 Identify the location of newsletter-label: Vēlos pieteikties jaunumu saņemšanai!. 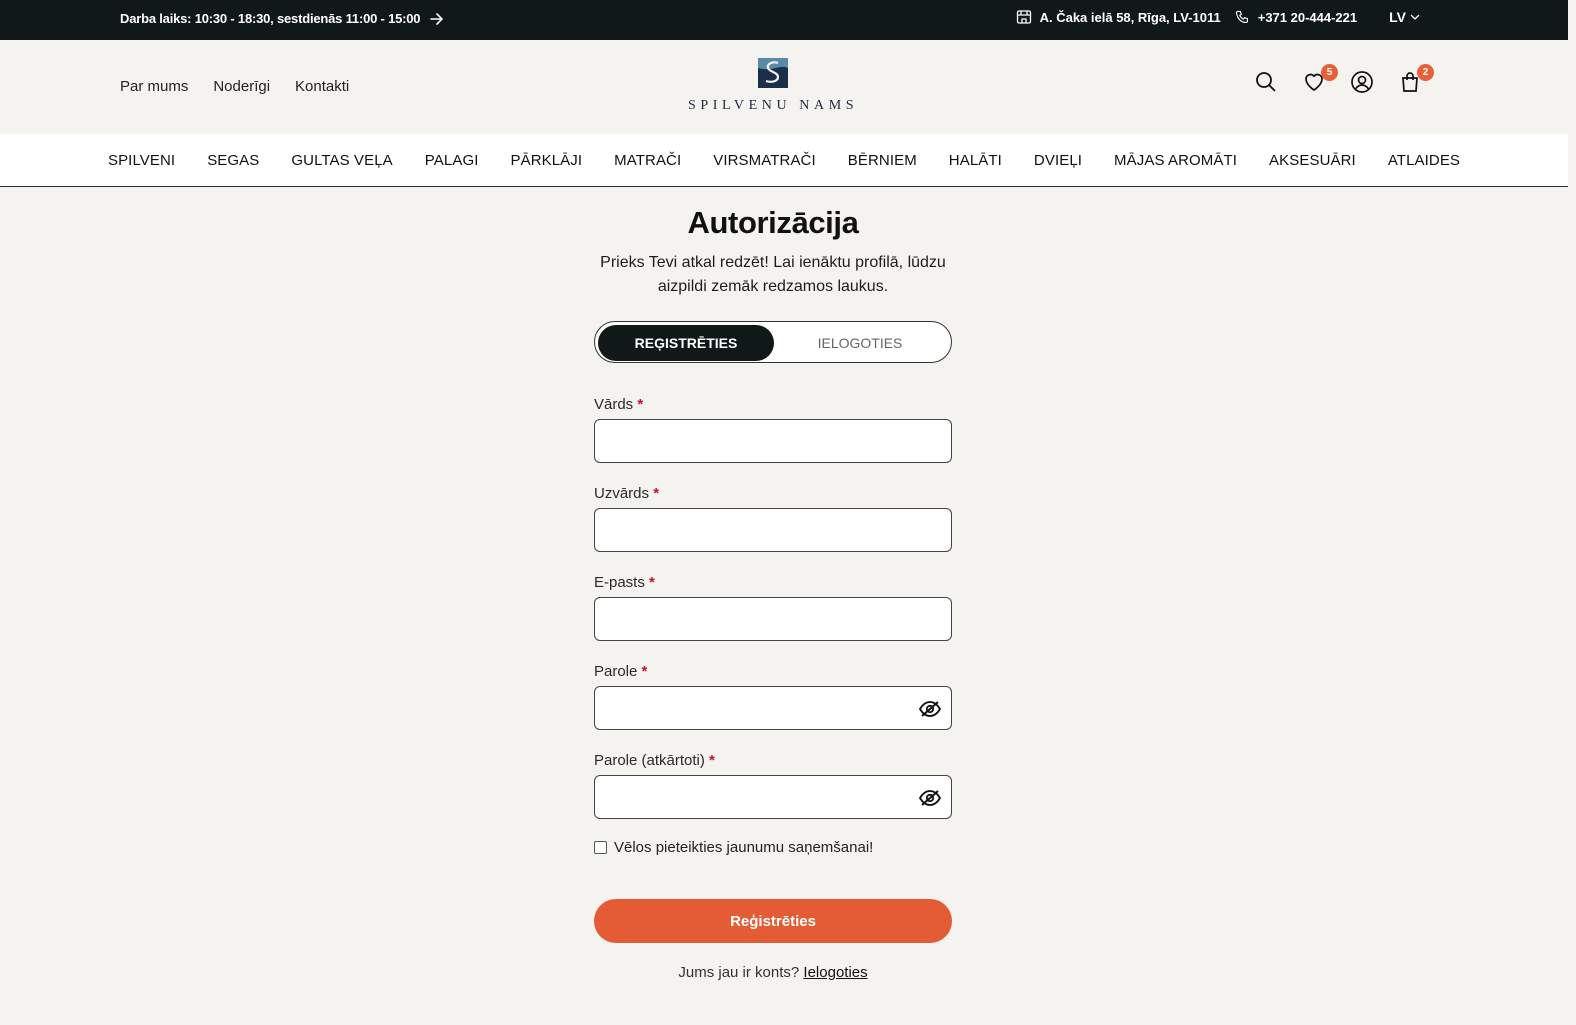
(744, 847).